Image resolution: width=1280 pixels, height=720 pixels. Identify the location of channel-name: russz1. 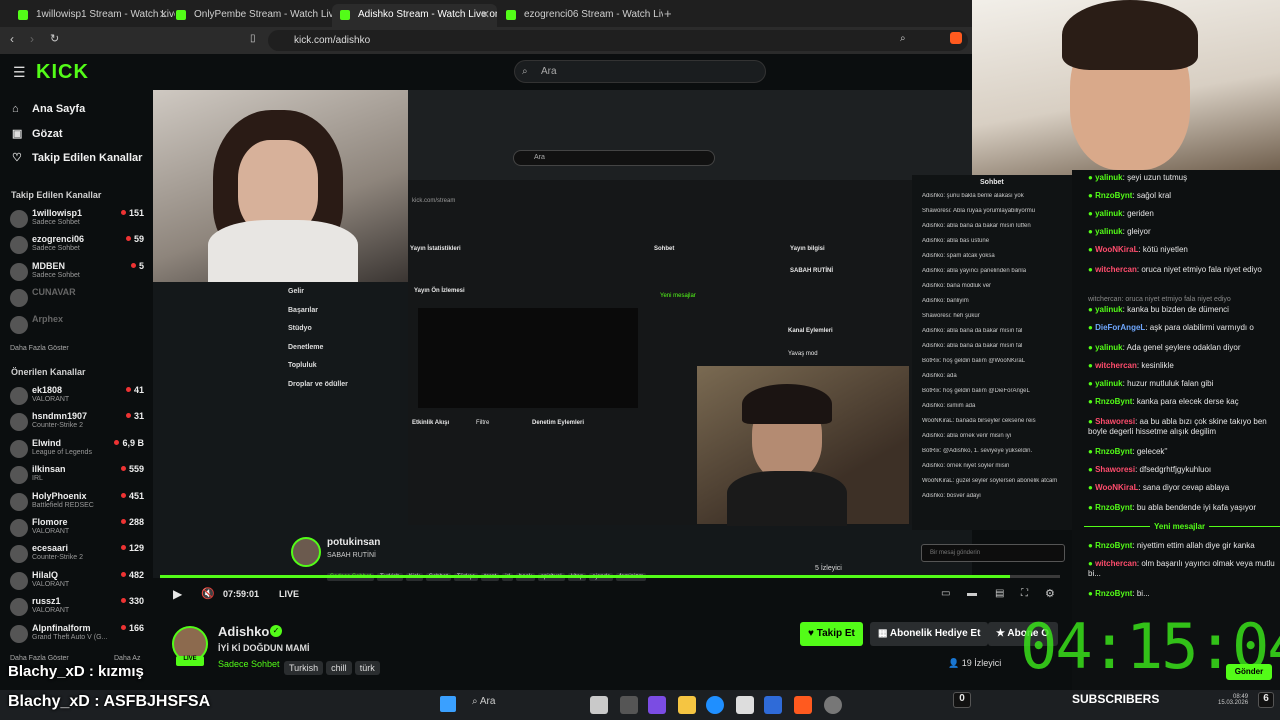
(46, 601).